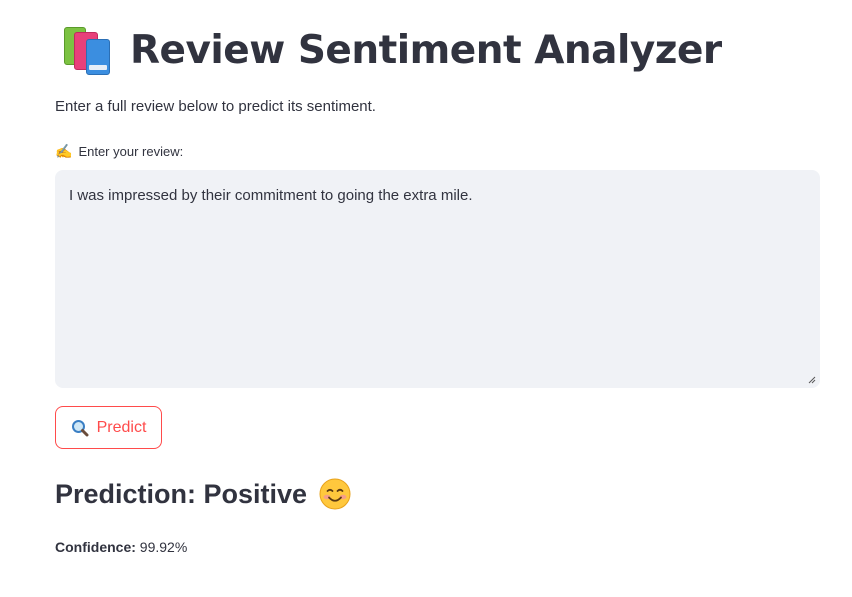 This screenshot has width=852, height=597. Describe the element at coordinates (426, 50) in the screenshot. I see `page-title: Review Sentiment Analyzer` at that location.